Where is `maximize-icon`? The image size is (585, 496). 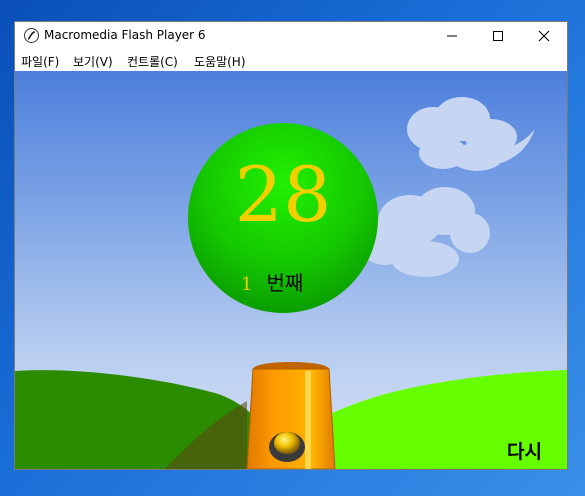
maximize-icon is located at coordinates (498, 36).